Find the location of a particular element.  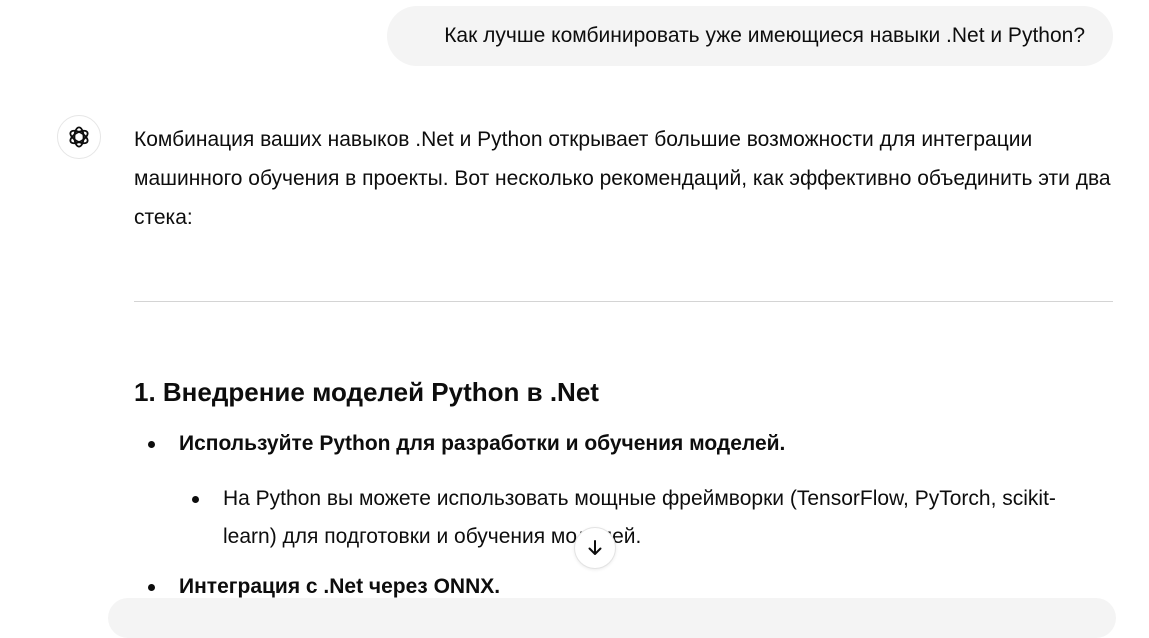

openai-logo-icon is located at coordinates (79, 137).